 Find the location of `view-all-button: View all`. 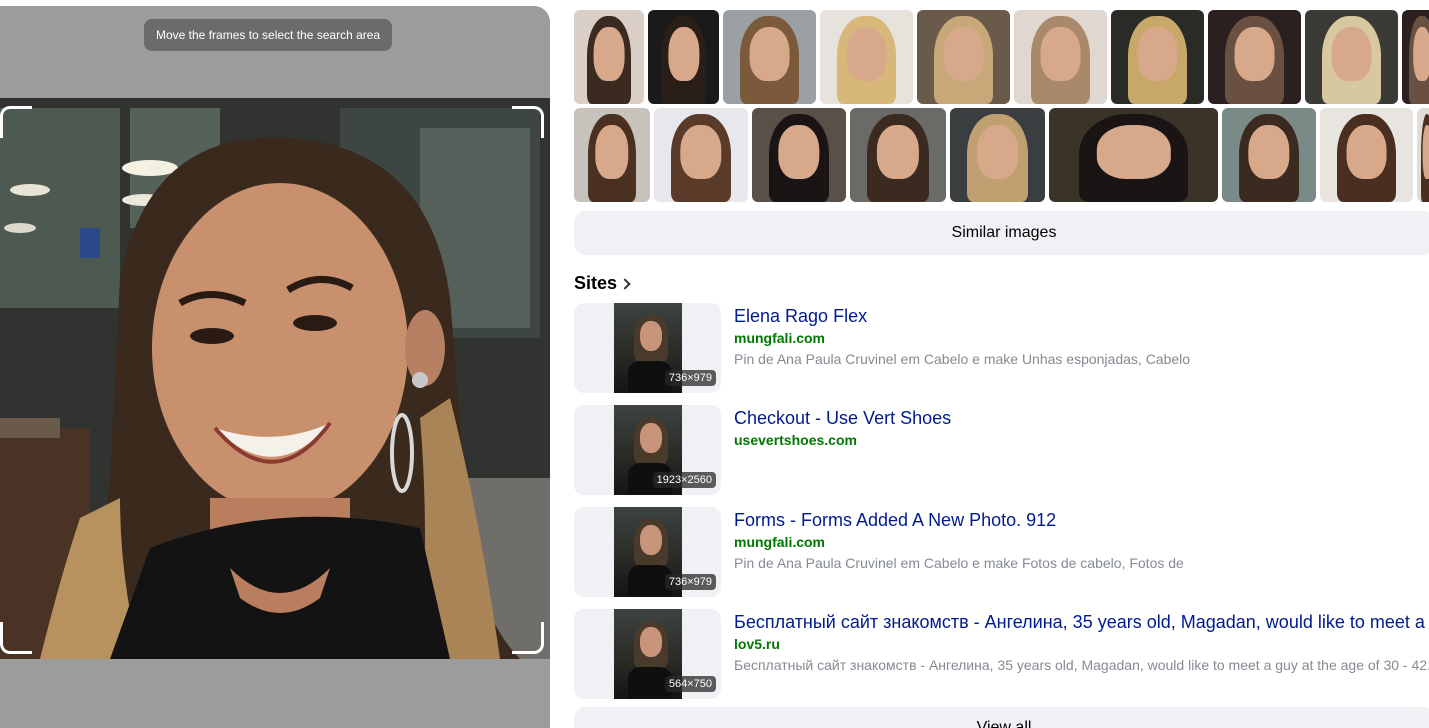

view-all-button: View all is located at coordinates (1001, 717).